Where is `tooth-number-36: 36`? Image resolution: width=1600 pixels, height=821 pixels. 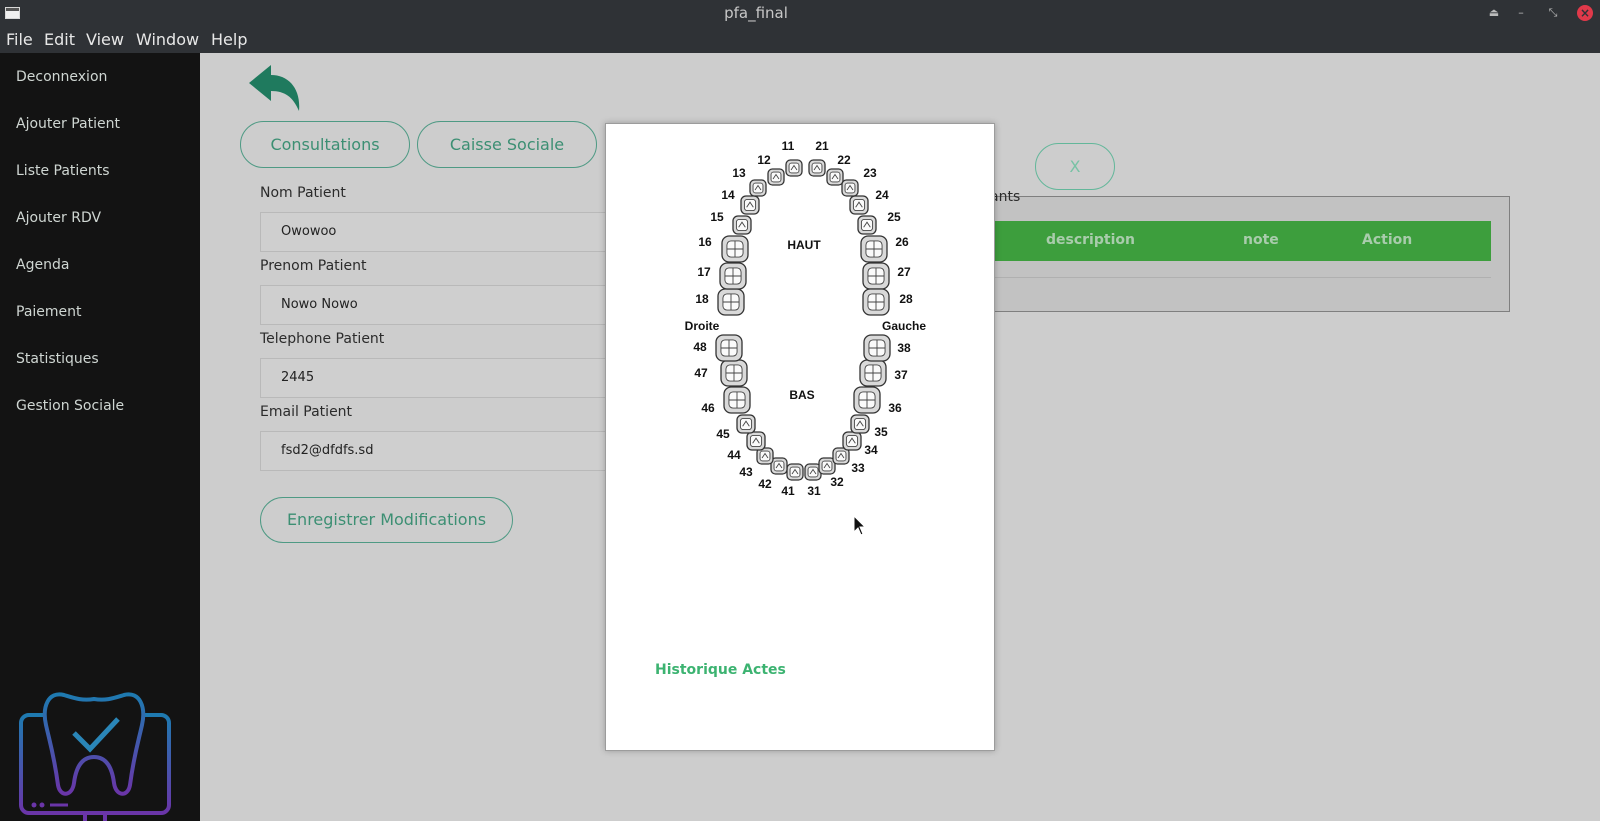 tooth-number-36: 36 is located at coordinates (895, 408).